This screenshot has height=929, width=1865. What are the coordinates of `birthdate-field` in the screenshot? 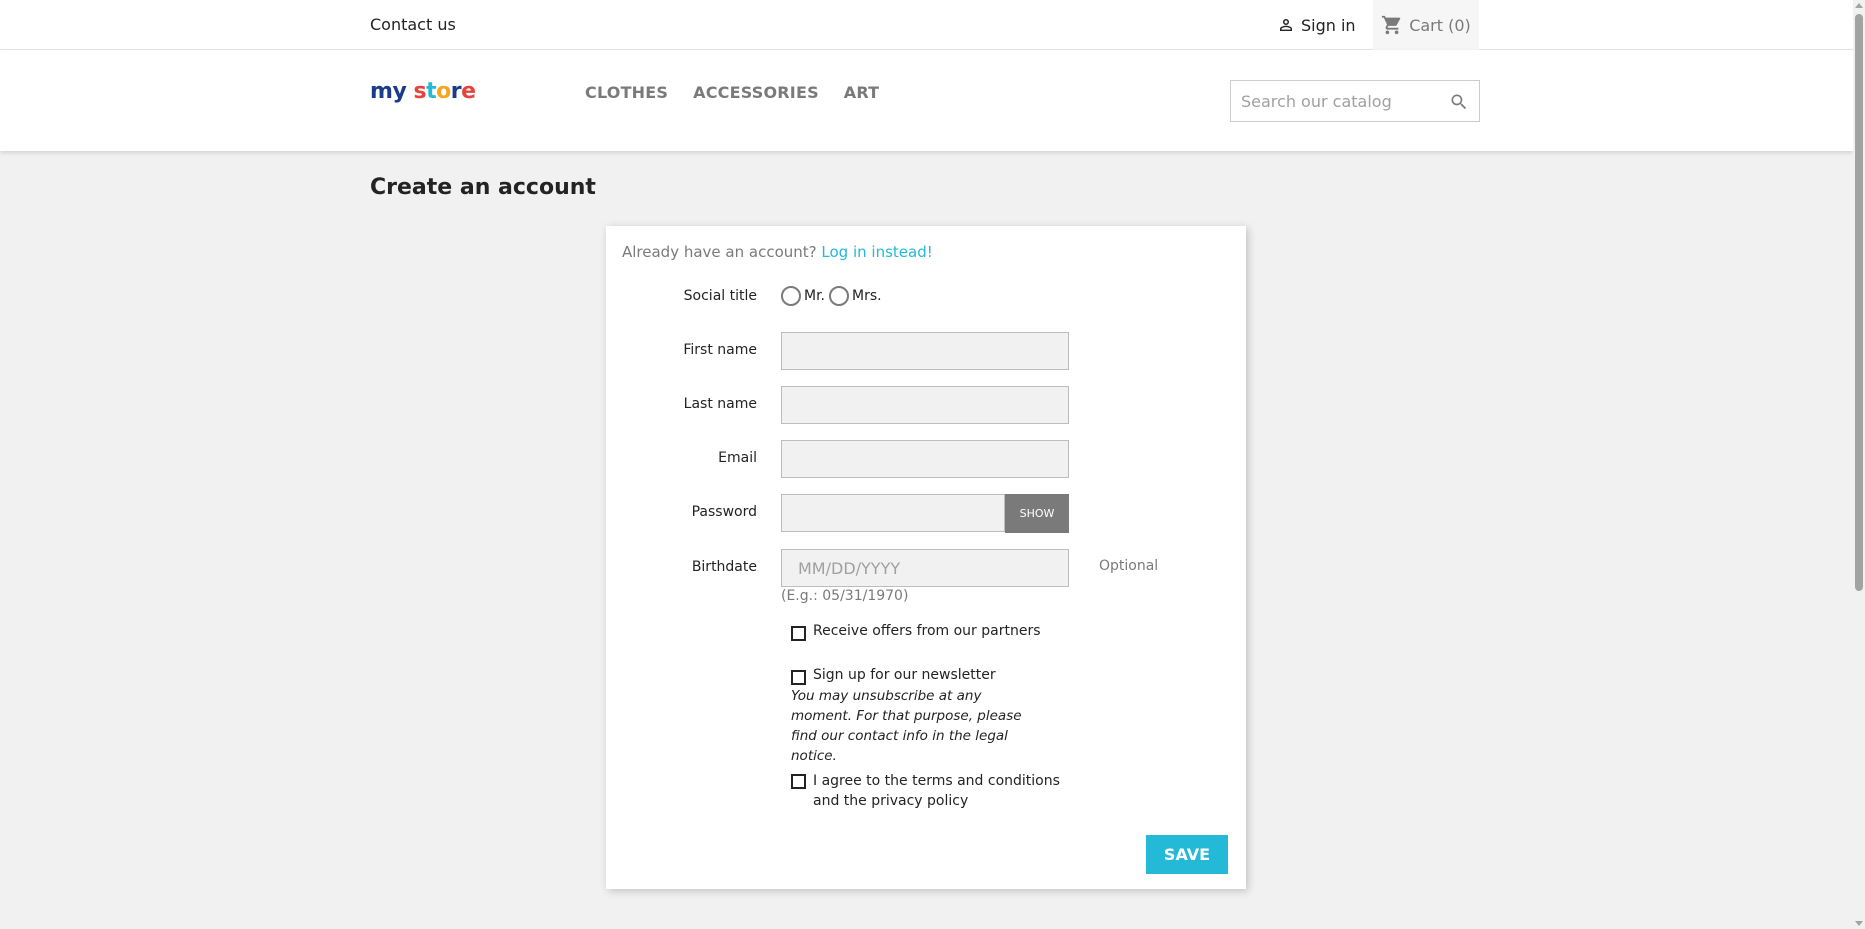 It's located at (925, 568).